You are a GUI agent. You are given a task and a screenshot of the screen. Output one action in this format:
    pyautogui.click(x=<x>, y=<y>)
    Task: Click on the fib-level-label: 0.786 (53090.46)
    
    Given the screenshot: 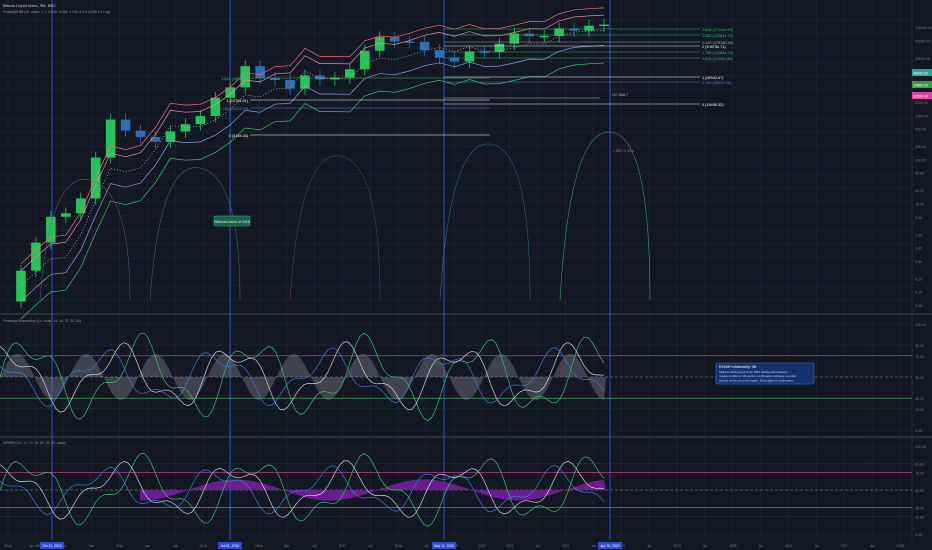 What is the action you would take?
    pyautogui.click(x=717, y=83)
    